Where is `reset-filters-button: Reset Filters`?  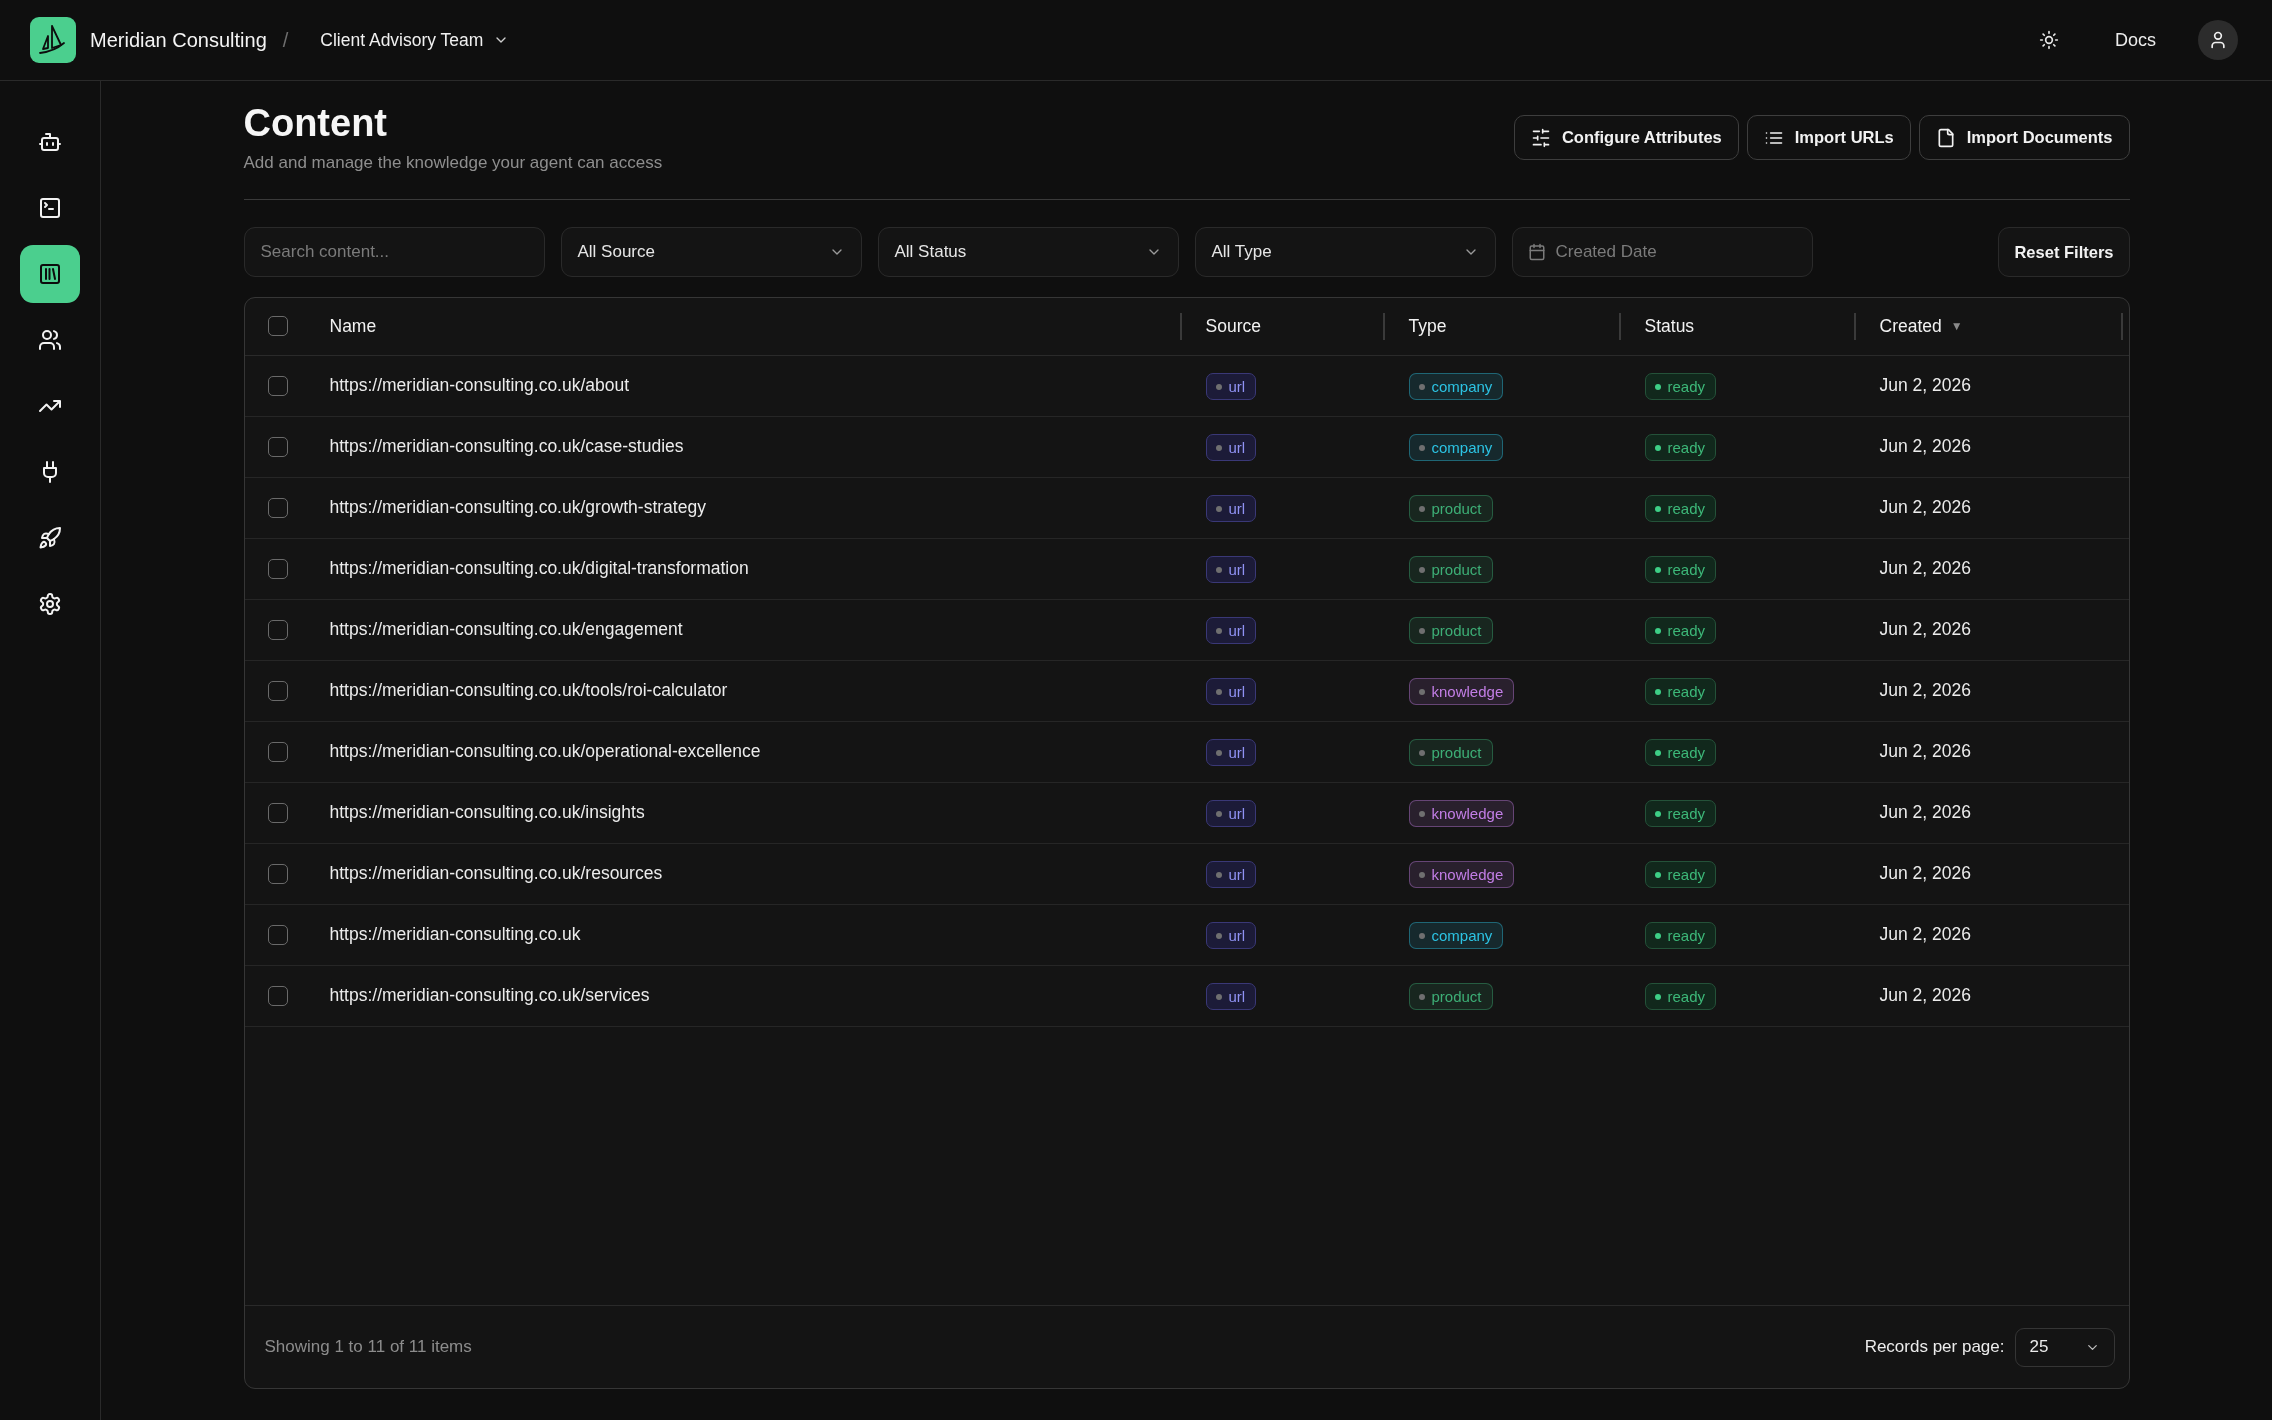
reset-filters-button: Reset Filters is located at coordinates (2064, 252).